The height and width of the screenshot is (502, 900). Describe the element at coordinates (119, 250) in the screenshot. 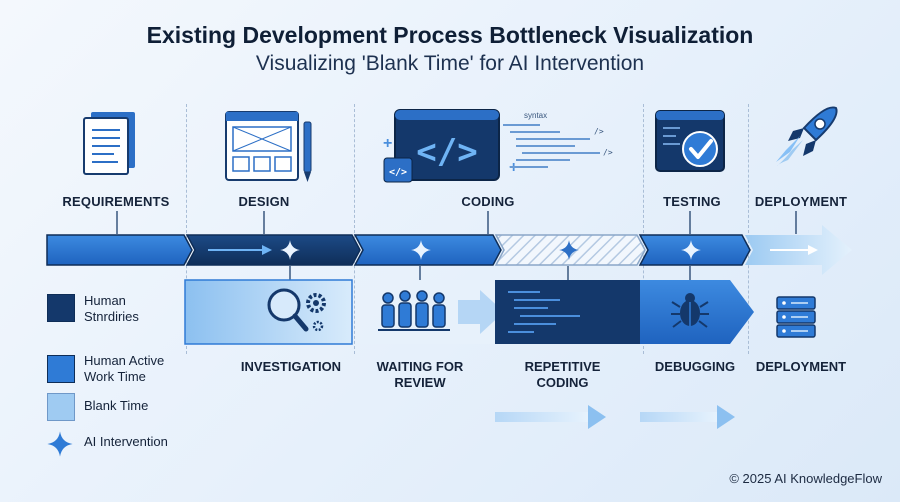

I see `bar-segment-requirements` at that location.